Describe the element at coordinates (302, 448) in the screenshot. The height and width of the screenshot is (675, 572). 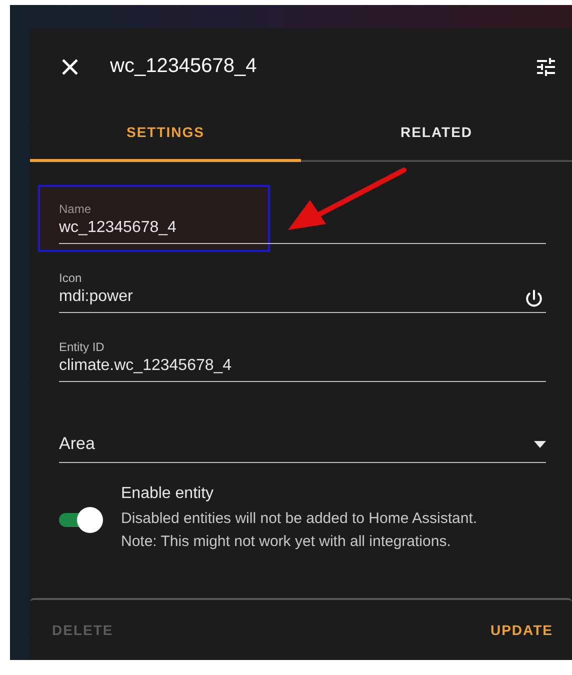
I see `area-select: Area` at that location.